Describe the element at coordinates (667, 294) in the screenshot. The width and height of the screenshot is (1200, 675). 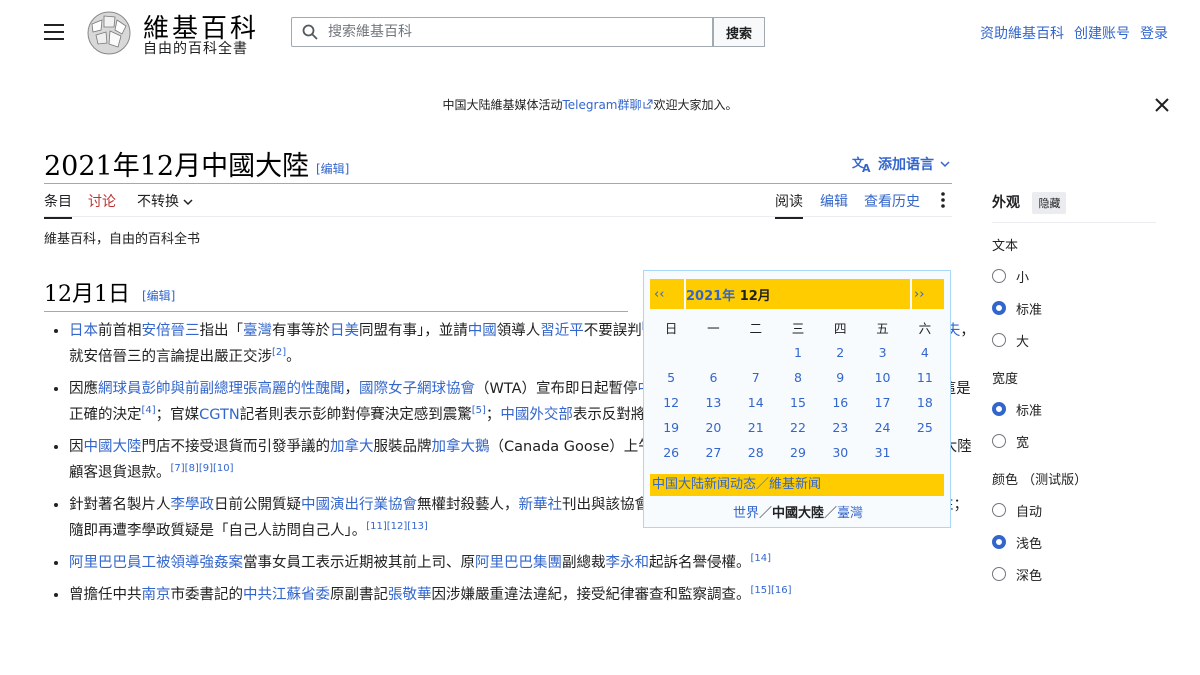
I see `calendar-prev-link: ‹‹` at that location.